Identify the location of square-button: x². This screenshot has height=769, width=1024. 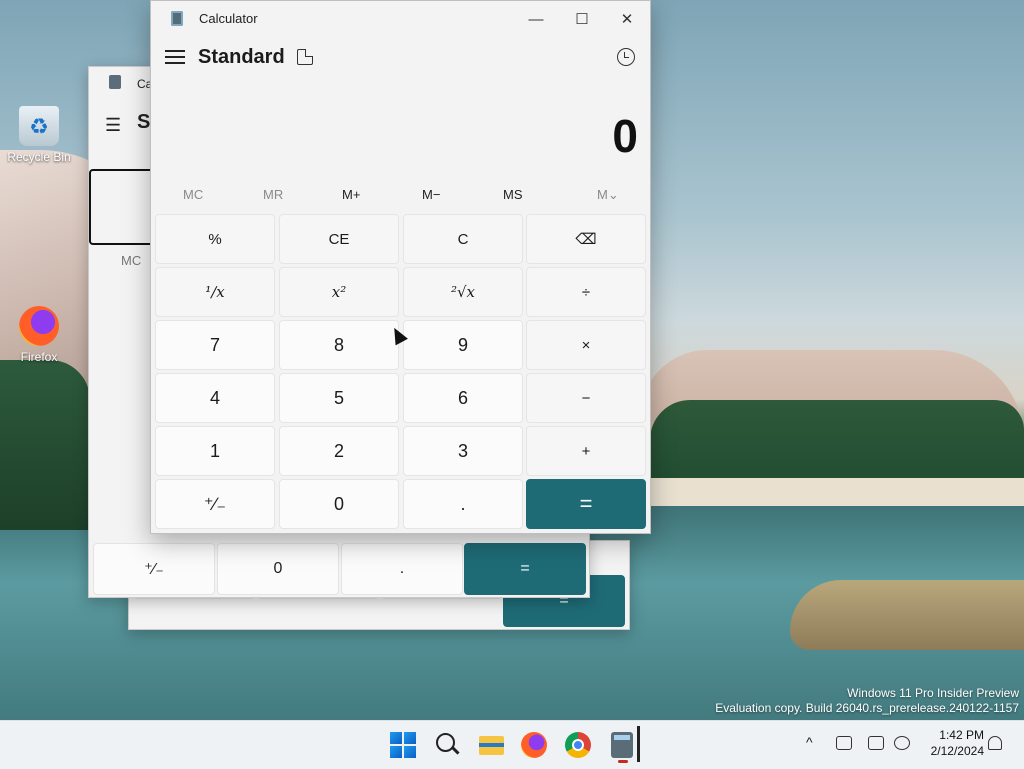
(339, 292).